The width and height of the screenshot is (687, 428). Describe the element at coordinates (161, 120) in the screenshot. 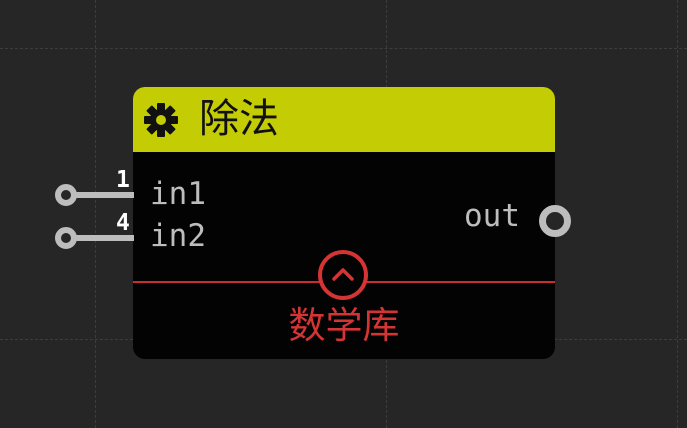

I see `gear-icon` at that location.